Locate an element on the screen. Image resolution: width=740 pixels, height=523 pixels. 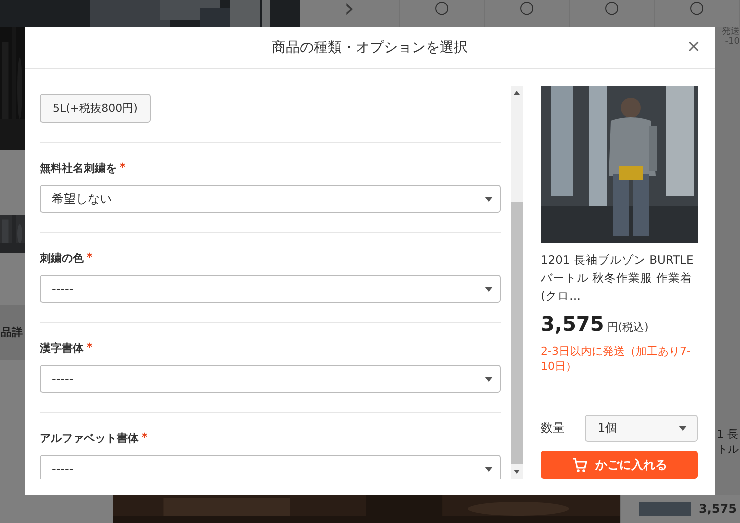
field-label: 漢字書体 is located at coordinates (62, 348).